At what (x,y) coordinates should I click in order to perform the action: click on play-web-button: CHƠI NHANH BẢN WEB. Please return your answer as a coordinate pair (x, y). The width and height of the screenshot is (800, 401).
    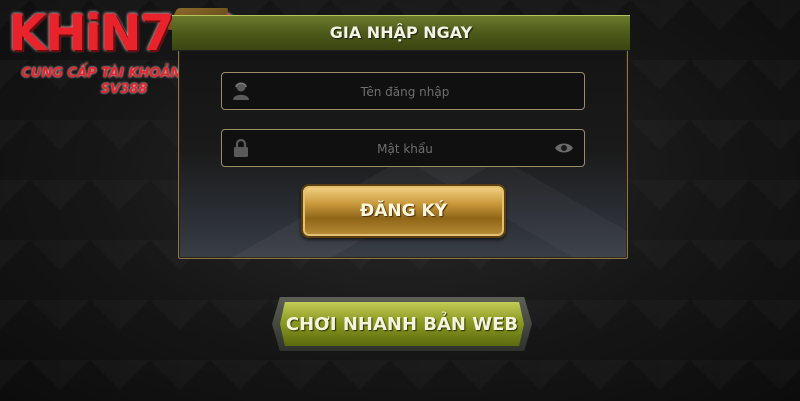
    Looking at the image, I should click on (402, 324).